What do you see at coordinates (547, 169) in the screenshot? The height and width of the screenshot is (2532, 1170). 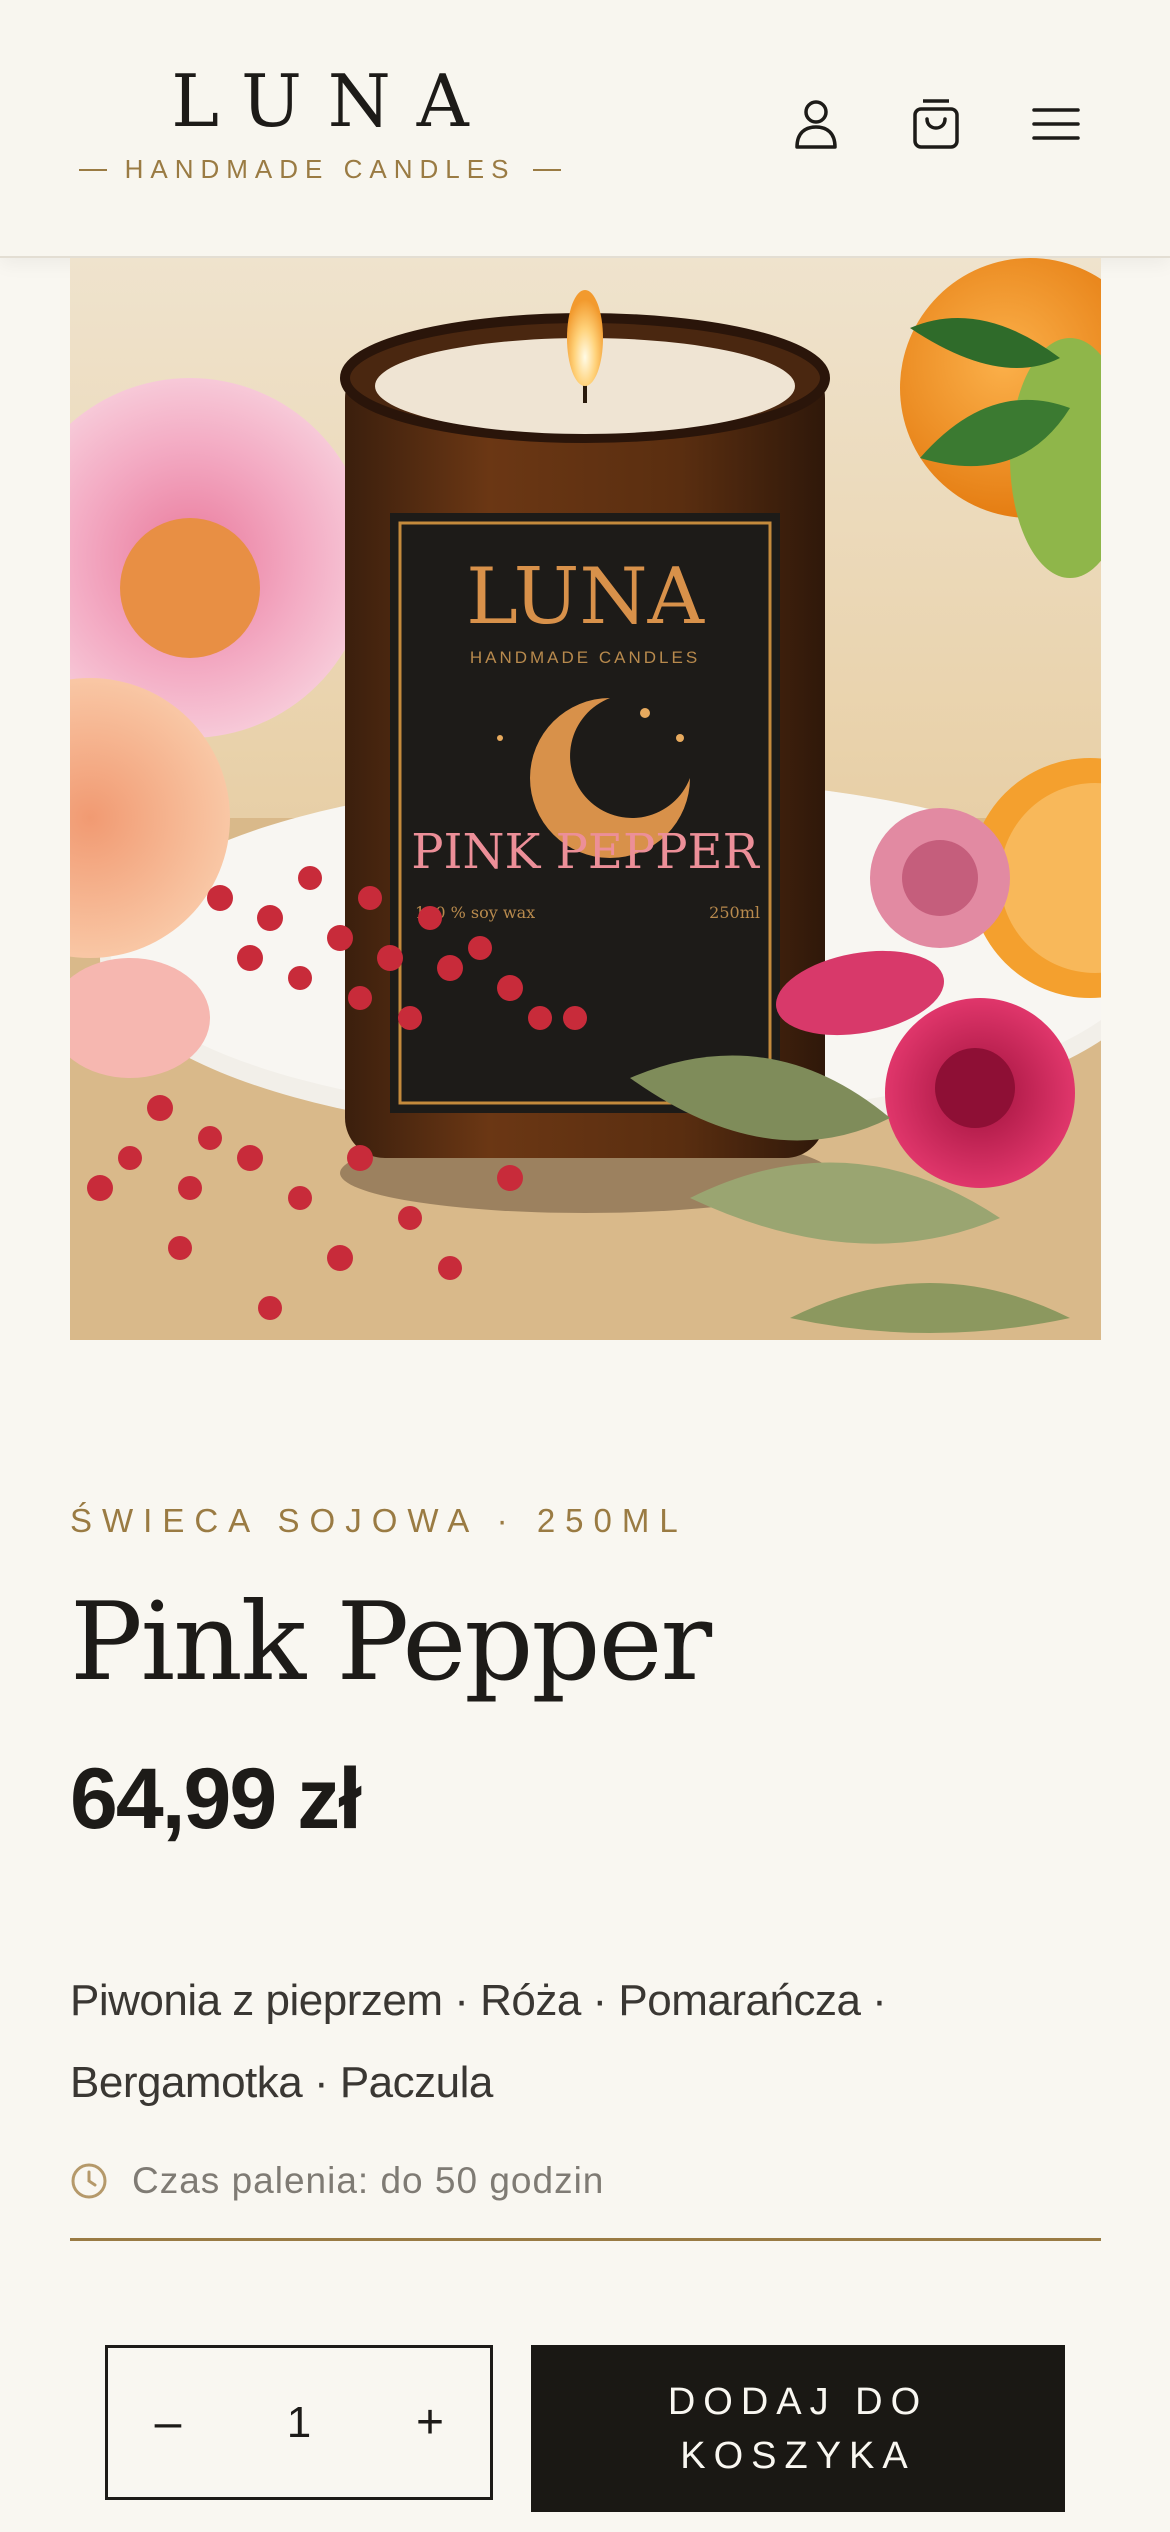 I see `tagline-dash-right` at bounding box center [547, 169].